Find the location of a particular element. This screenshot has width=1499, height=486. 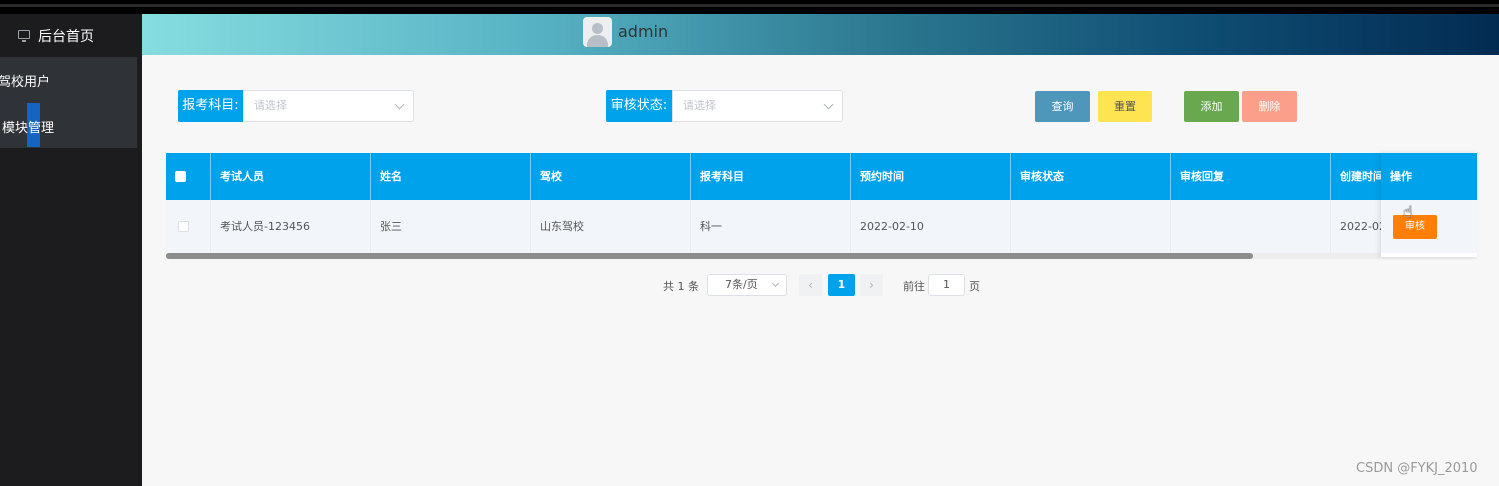

subject-select-placeholder: 请选择 is located at coordinates (270, 105).